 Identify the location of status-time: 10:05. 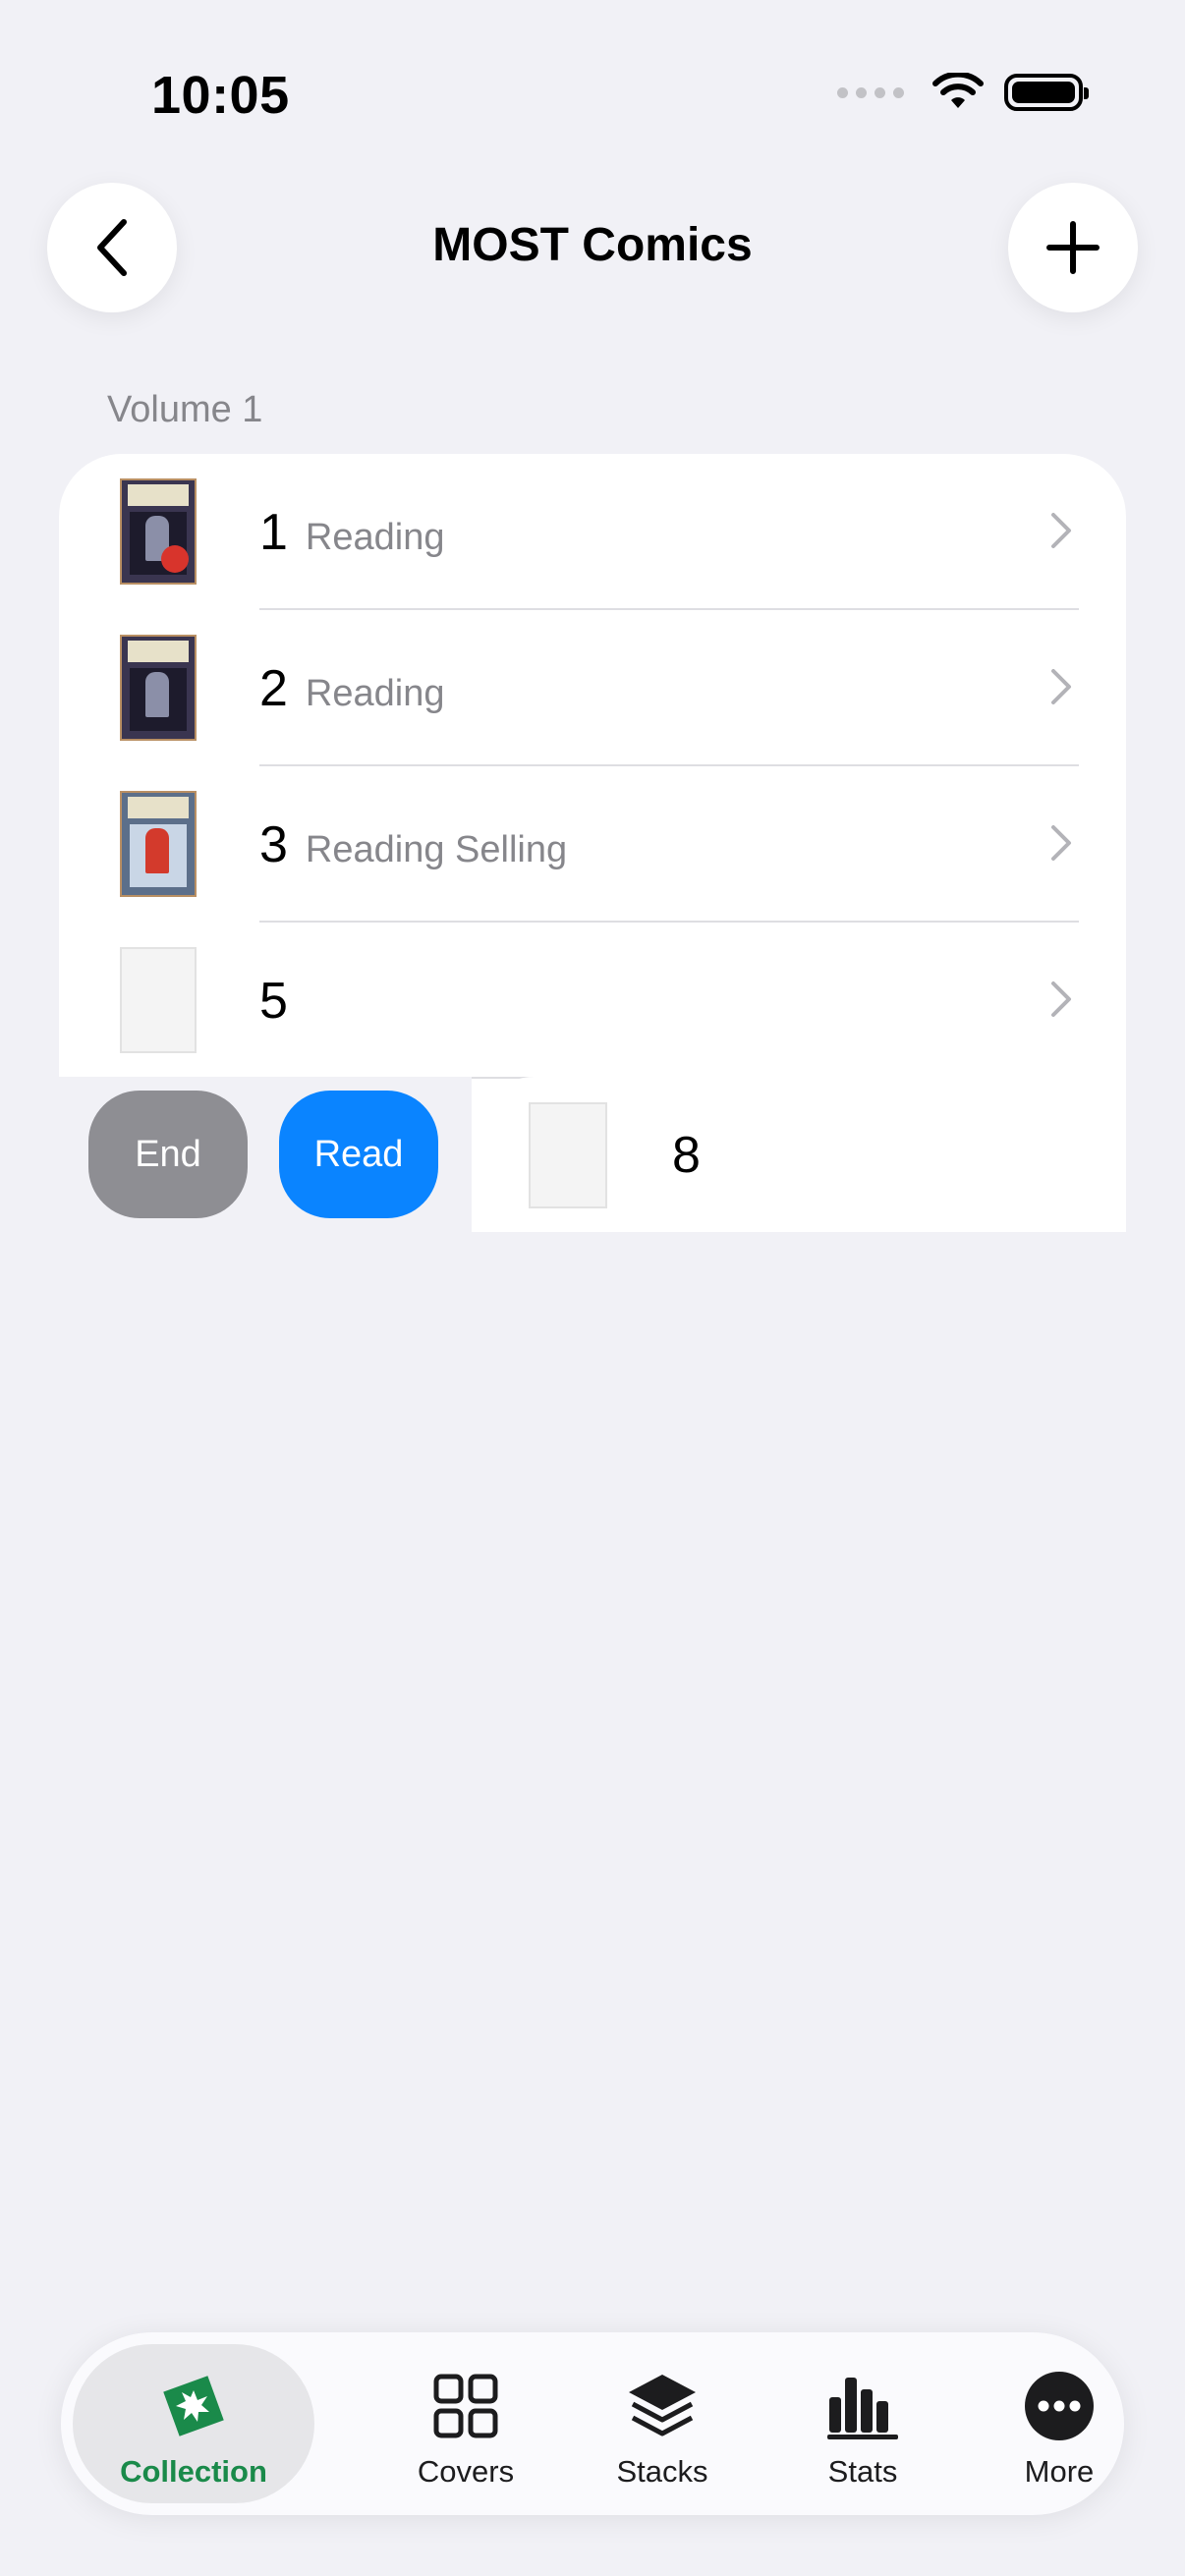
(221, 95).